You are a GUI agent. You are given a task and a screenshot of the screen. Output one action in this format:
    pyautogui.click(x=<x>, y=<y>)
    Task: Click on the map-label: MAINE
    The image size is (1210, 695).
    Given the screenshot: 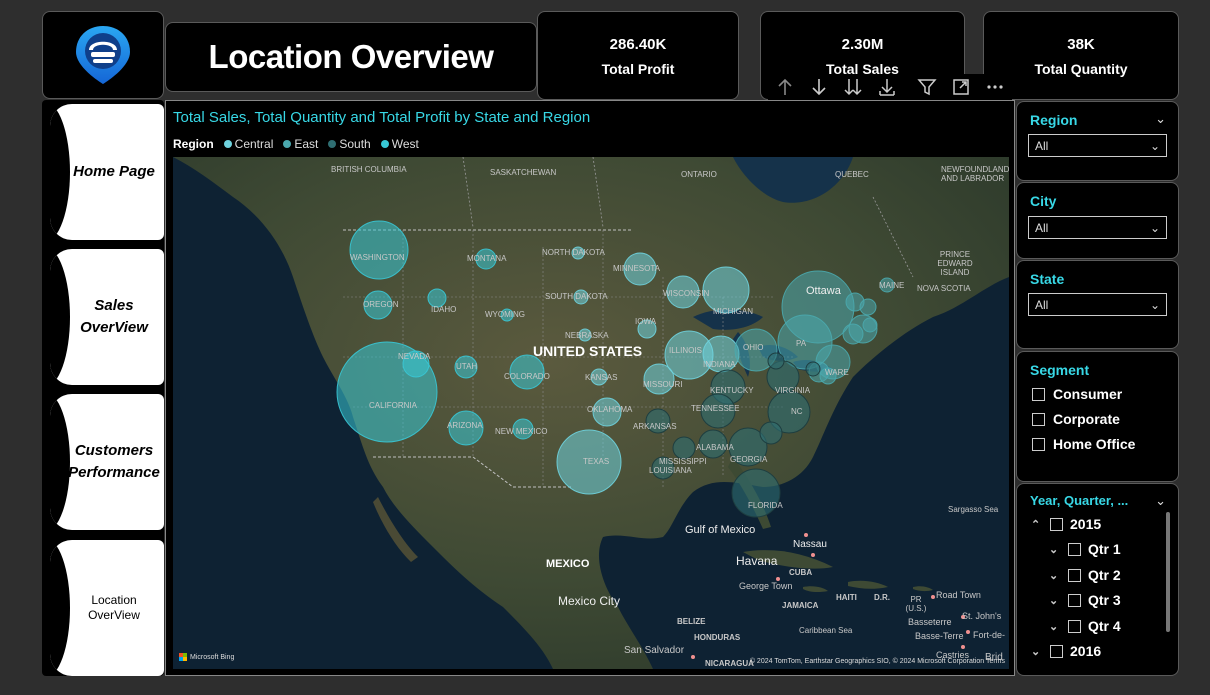 What is the action you would take?
    pyautogui.click(x=892, y=285)
    